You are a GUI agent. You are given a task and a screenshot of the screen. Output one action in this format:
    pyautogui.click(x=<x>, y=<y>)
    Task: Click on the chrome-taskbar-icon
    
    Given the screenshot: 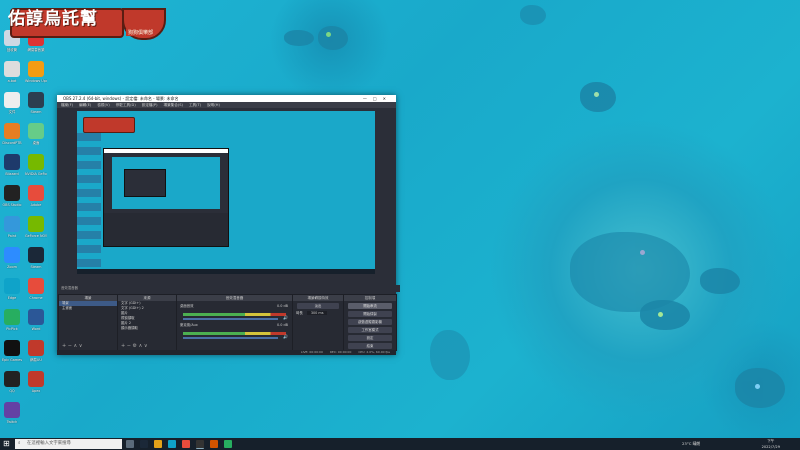 What is the action you would take?
    pyautogui.click(x=186, y=444)
    